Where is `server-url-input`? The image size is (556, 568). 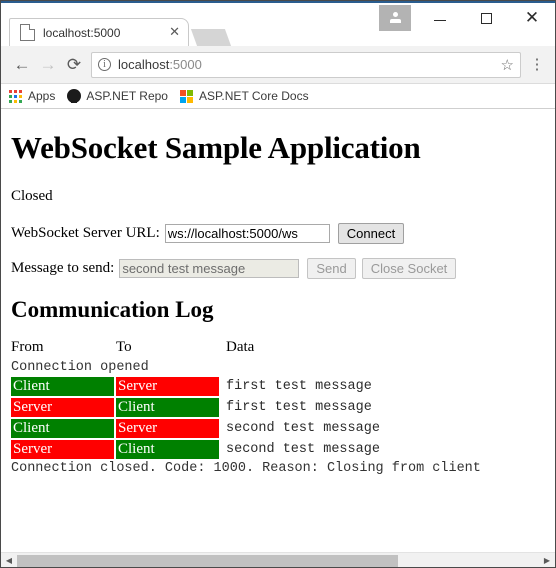 server-url-input is located at coordinates (247, 233).